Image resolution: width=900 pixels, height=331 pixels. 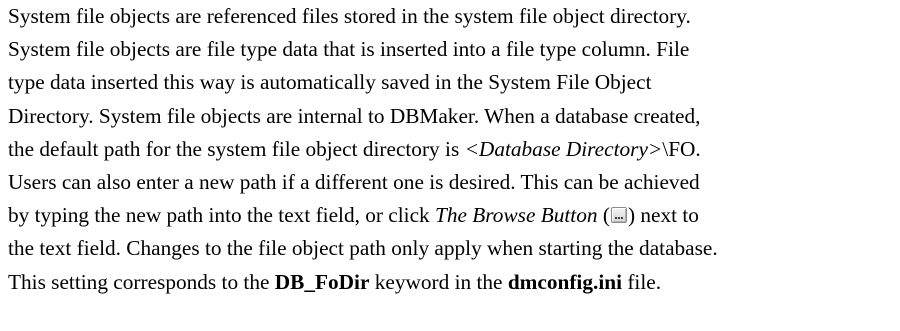 I want to click on line-7-tail: ) next to, so click(x=663, y=215).